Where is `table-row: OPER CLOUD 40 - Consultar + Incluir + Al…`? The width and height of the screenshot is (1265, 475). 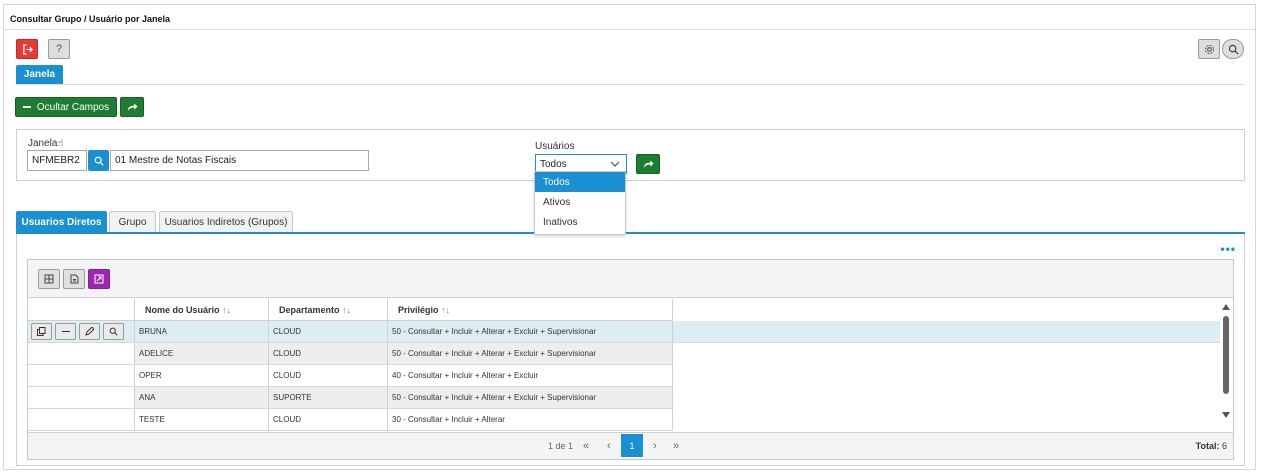 table-row: OPER CLOUD 40 - Consultar + Incluir + Al… is located at coordinates (350, 376).